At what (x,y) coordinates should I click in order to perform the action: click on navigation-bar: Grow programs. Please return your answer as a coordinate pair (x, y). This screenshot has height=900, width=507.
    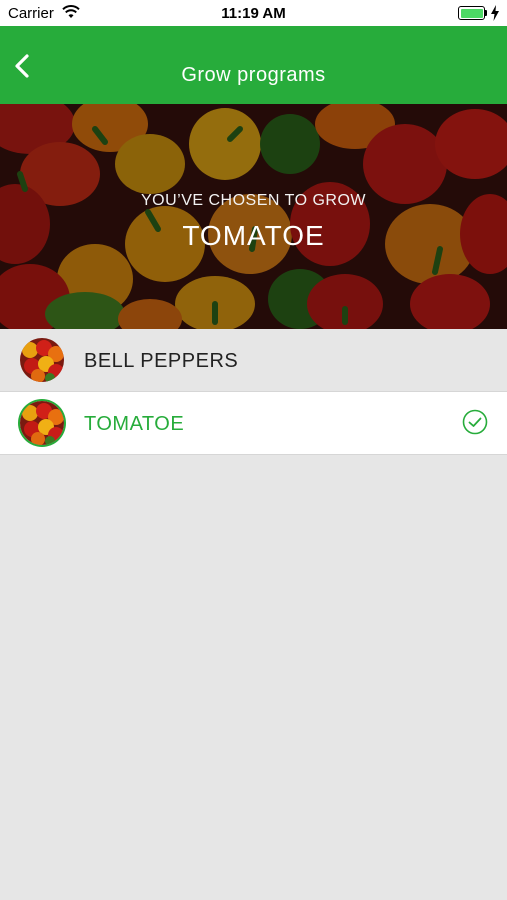
    Looking at the image, I should click on (253, 65).